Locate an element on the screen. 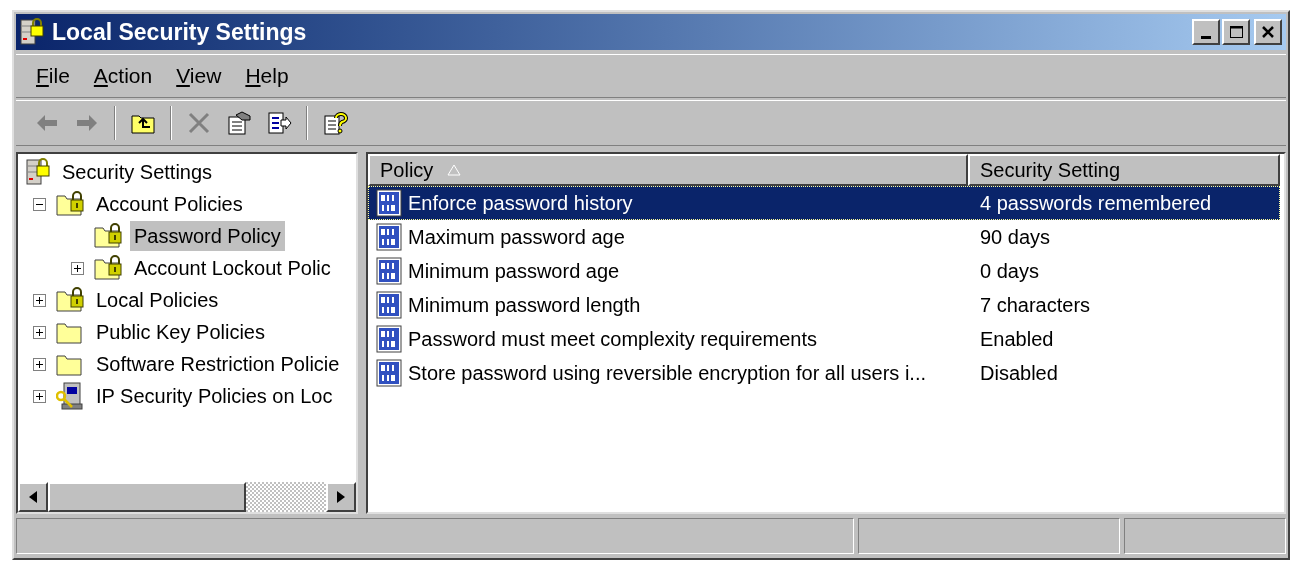 Image resolution: width=1294 pixels, height=562 pixels. left-triangle-icon is located at coordinates (33, 497).